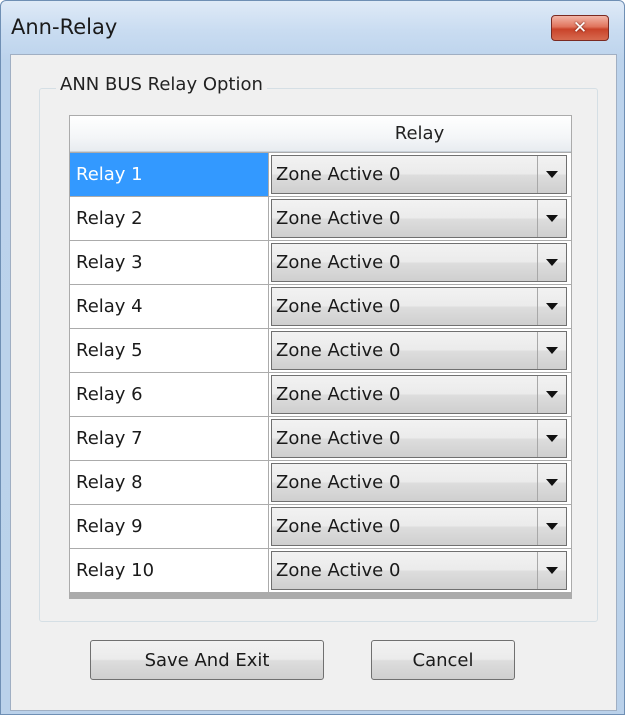  What do you see at coordinates (169, 262) in the screenshot?
I see `relay-name-cell: Relay 3` at bounding box center [169, 262].